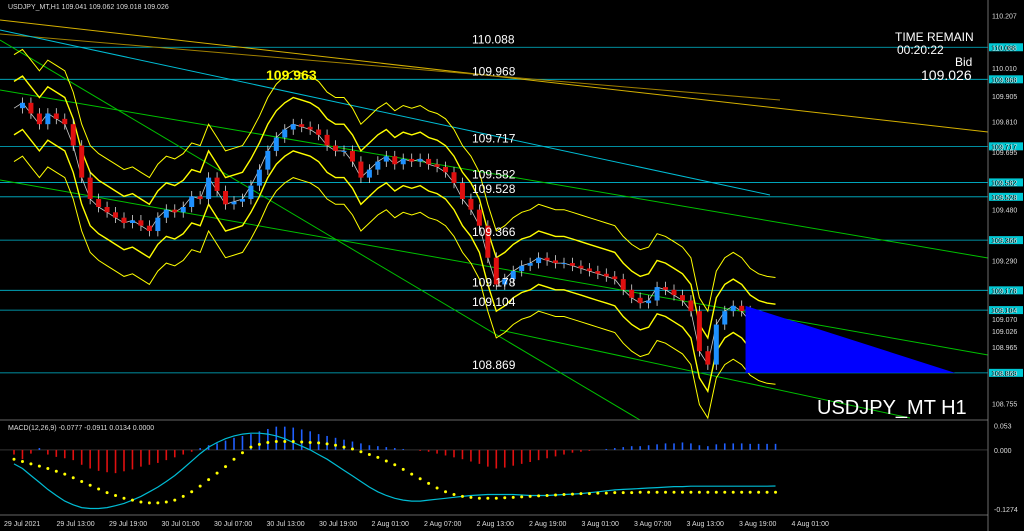 The width and height of the screenshot is (1024, 531). Describe the element at coordinates (76, 524) in the screenshot. I see `time-tick: 29 Jul 13:00` at that location.